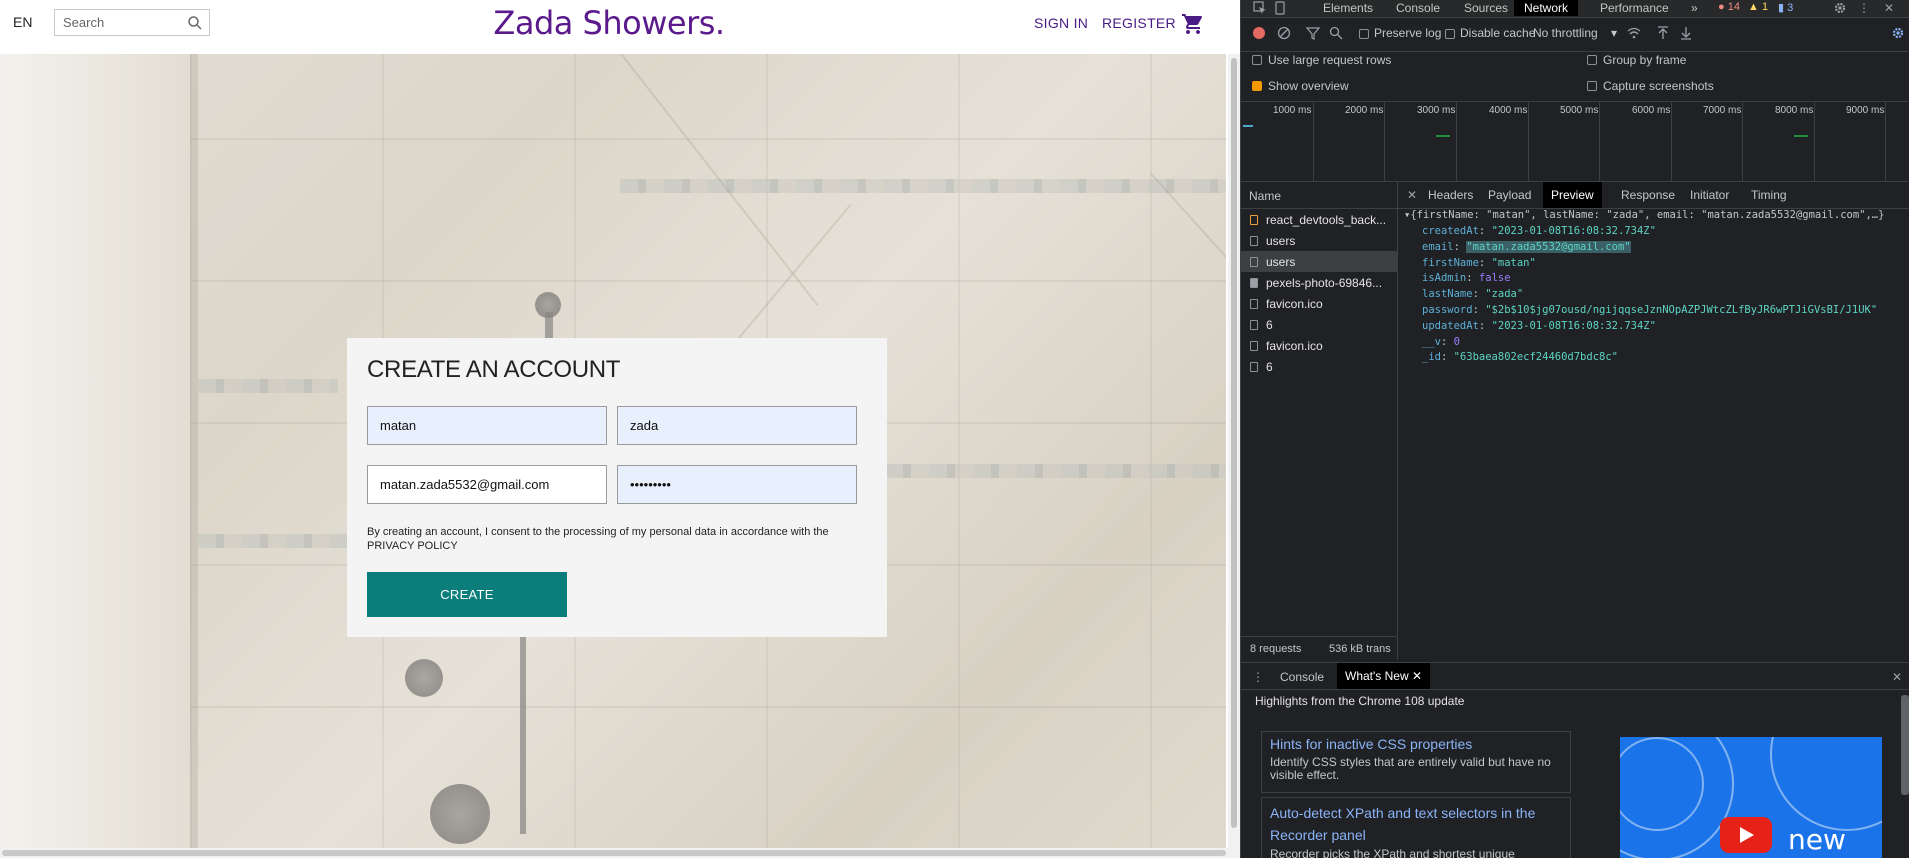 This screenshot has height=858, width=1909. What do you see at coordinates (412, 546) in the screenshot?
I see `privacy-policy-link: PRIVACY POLICY` at bounding box center [412, 546].